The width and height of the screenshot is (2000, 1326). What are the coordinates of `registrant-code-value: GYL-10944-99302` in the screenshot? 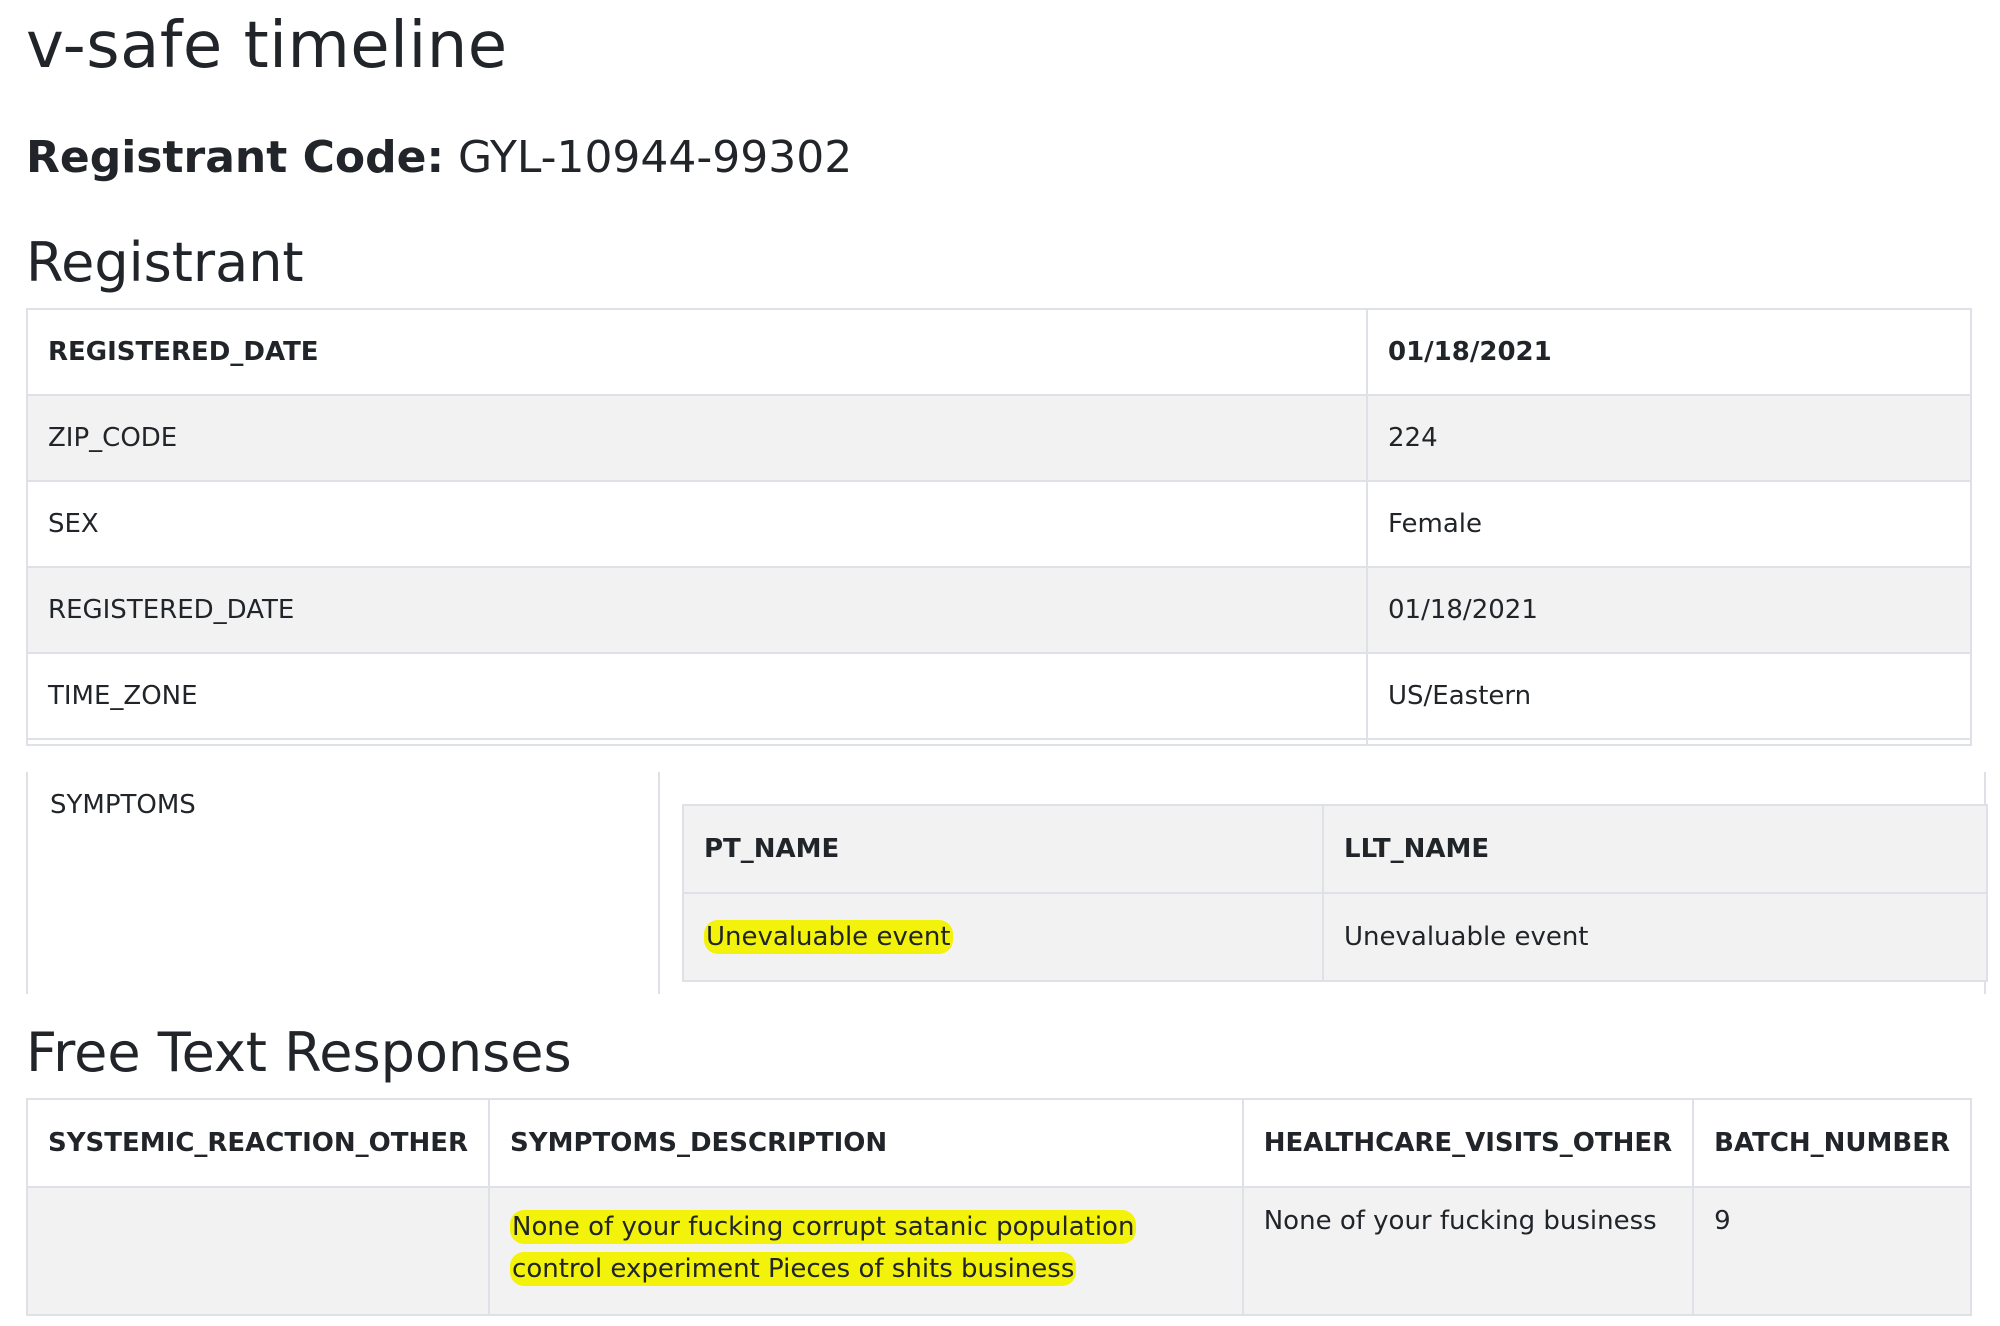 It's located at (655, 157).